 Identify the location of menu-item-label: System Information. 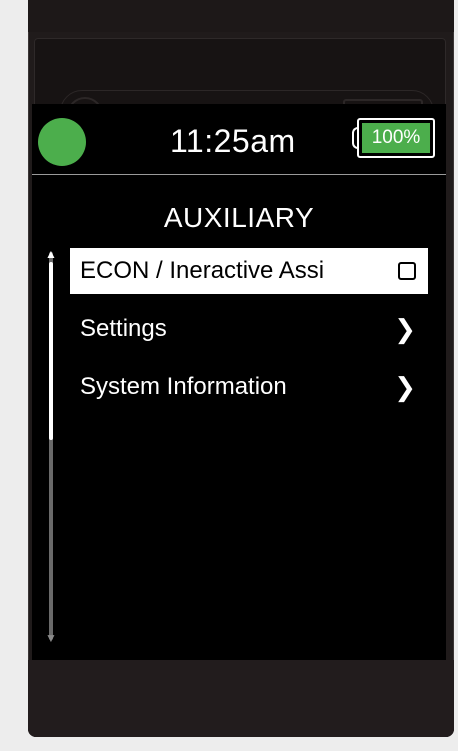
(183, 386).